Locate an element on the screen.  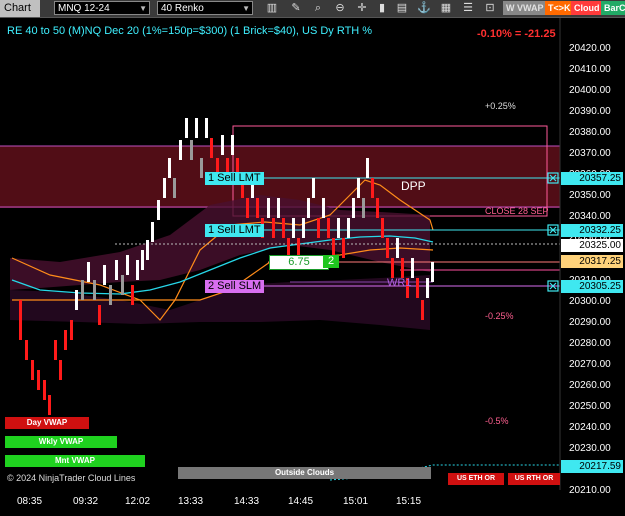
price-axis-tick: 20370.00 is located at coordinates (590, 154).